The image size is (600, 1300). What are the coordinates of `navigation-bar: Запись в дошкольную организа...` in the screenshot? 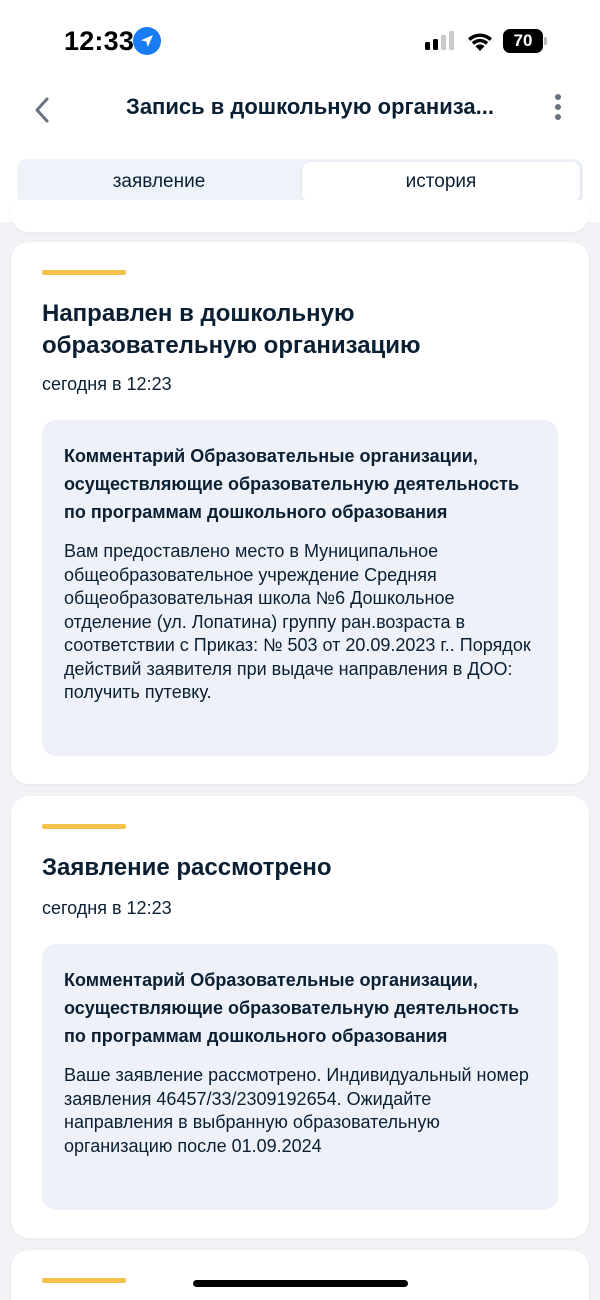 It's located at (300, 110).